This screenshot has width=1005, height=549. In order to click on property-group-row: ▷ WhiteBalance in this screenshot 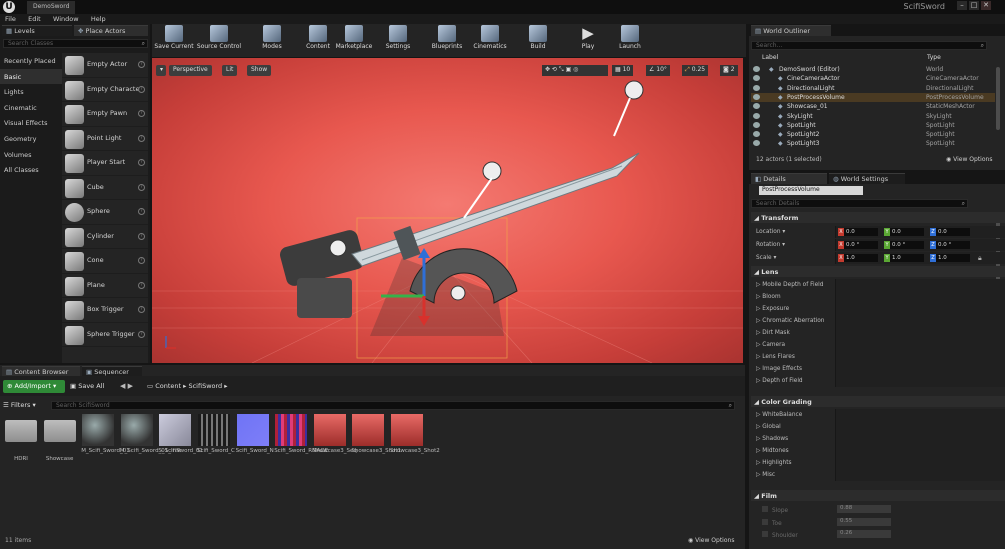, I will do `click(793, 415)`.